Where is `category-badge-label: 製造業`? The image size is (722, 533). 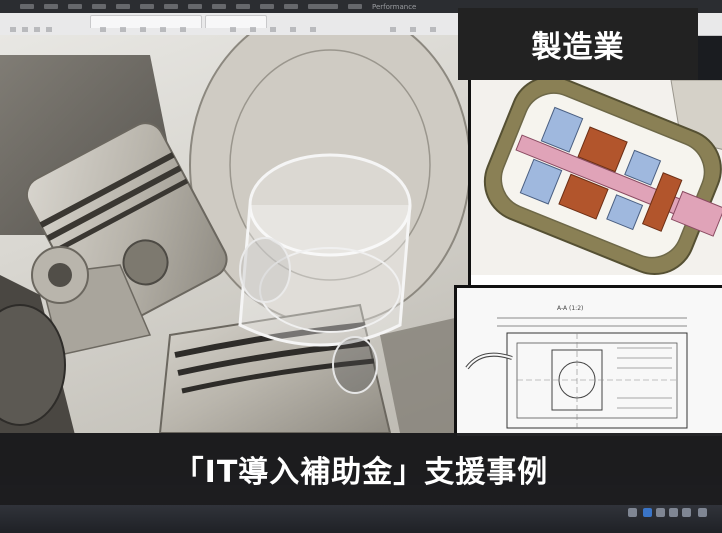 category-badge-label: 製造業 is located at coordinates (578, 47).